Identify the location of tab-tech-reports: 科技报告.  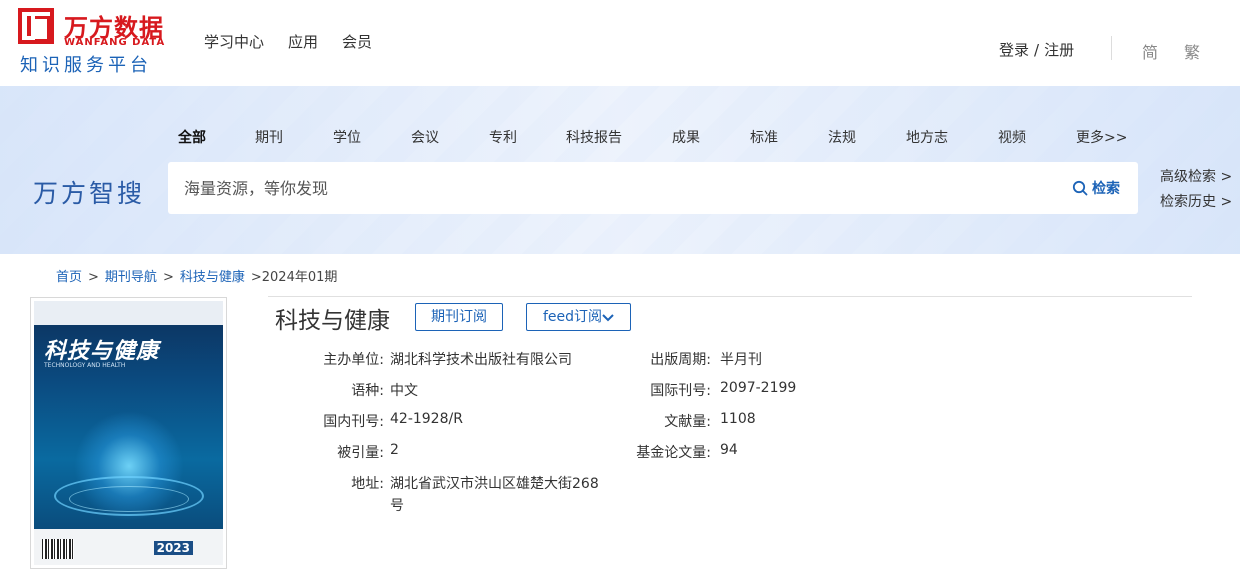
(619, 137).